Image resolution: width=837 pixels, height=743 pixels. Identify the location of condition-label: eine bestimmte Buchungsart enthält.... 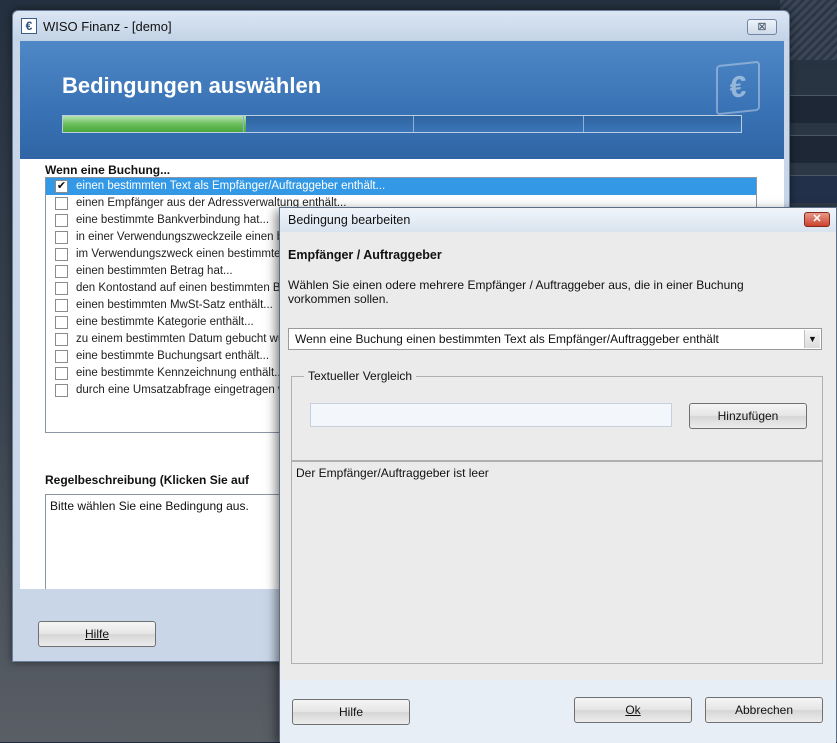
(173, 356).